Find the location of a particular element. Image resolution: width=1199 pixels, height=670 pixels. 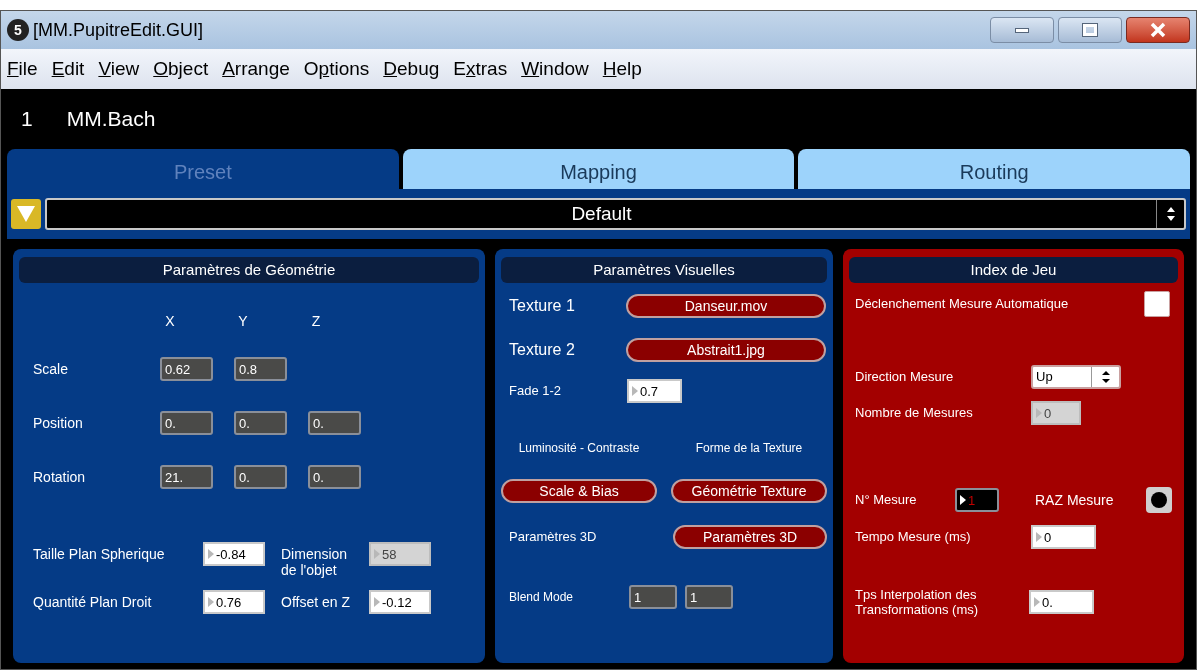

panel-header: Paramètres de Géométrie is located at coordinates (249, 270).